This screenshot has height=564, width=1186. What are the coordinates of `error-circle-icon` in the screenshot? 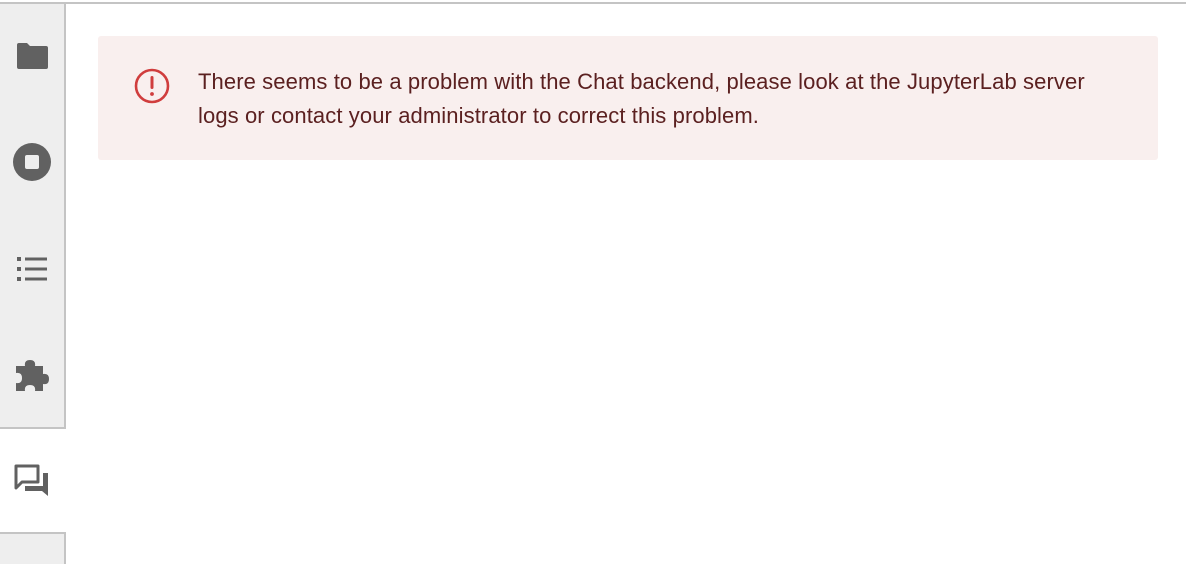 It's located at (152, 86).